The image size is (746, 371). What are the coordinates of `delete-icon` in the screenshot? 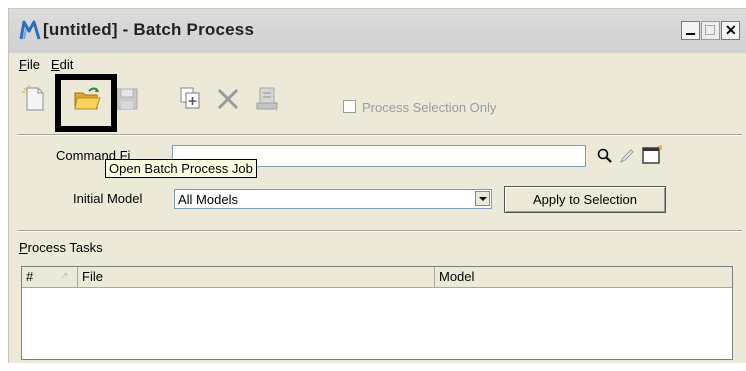 It's located at (228, 99).